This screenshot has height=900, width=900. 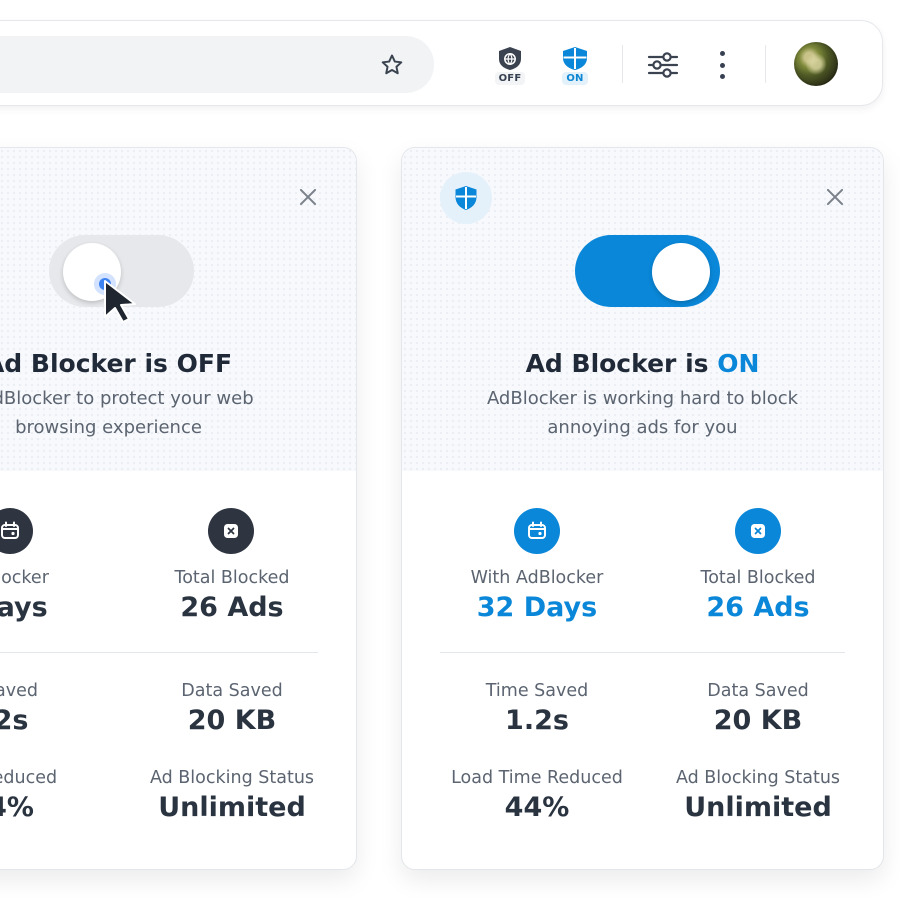 What do you see at coordinates (642, 427) in the screenshot?
I see `subtitle-line: annoying ads for you` at bounding box center [642, 427].